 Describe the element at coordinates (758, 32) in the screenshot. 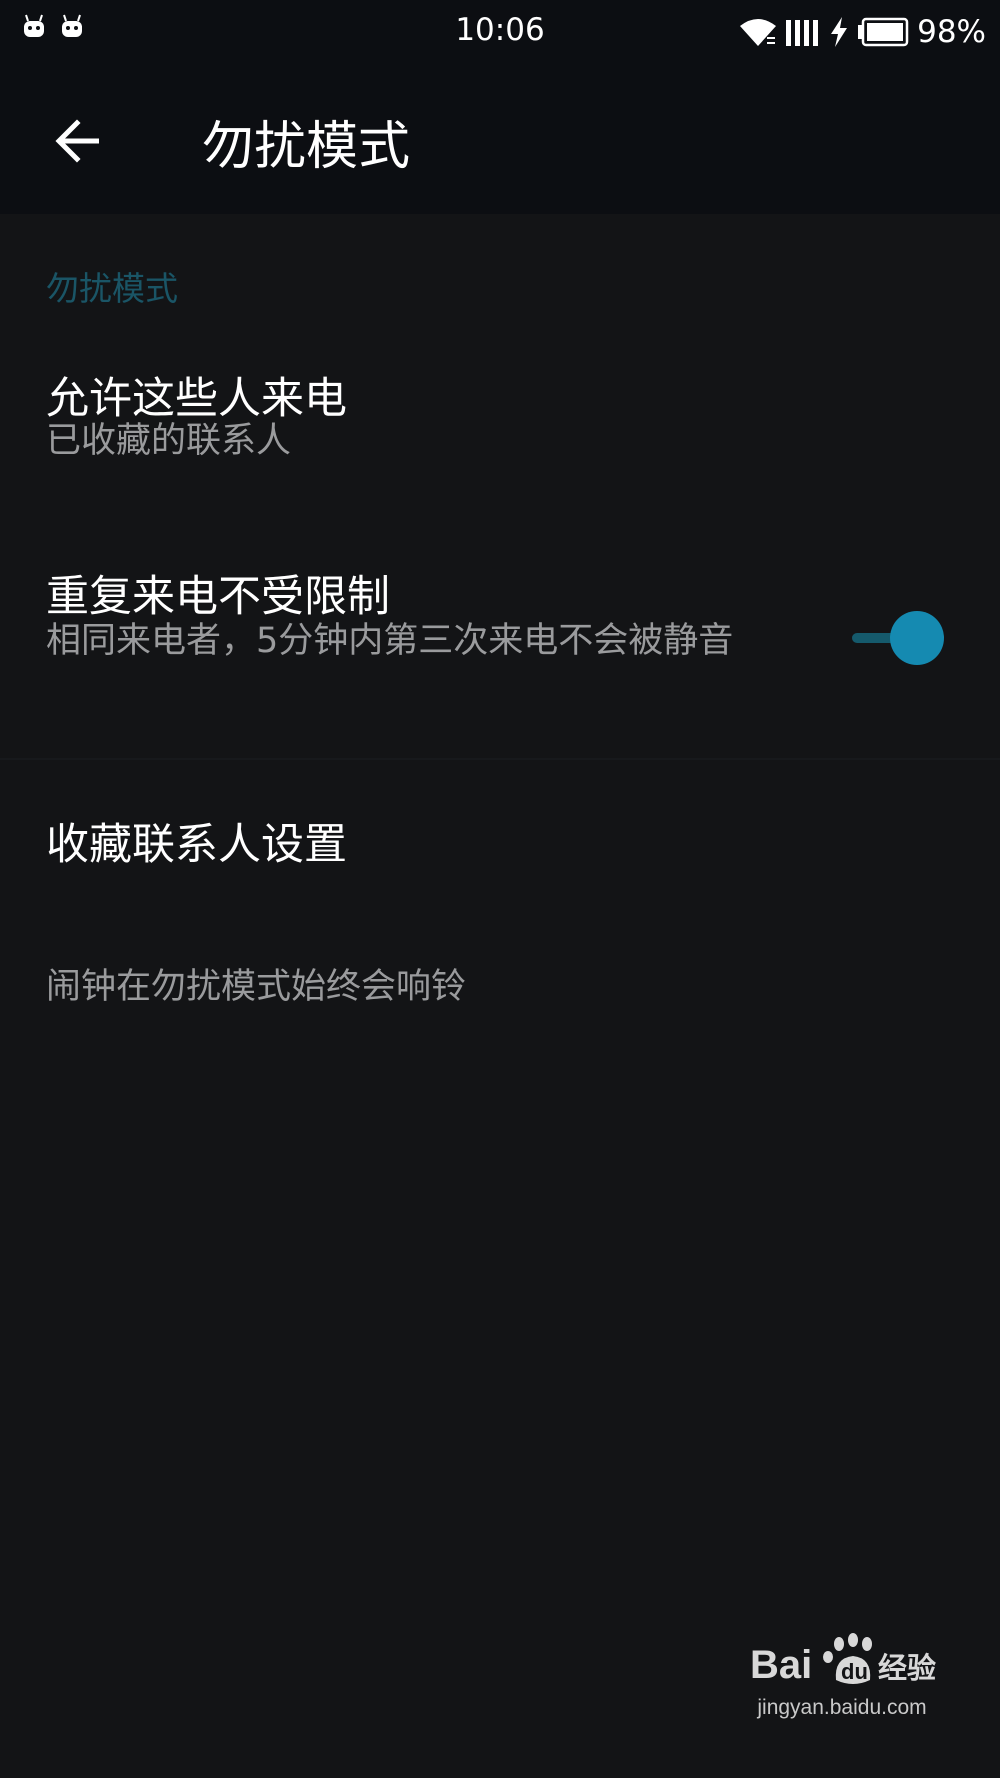

I see `wifi-icon` at that location.